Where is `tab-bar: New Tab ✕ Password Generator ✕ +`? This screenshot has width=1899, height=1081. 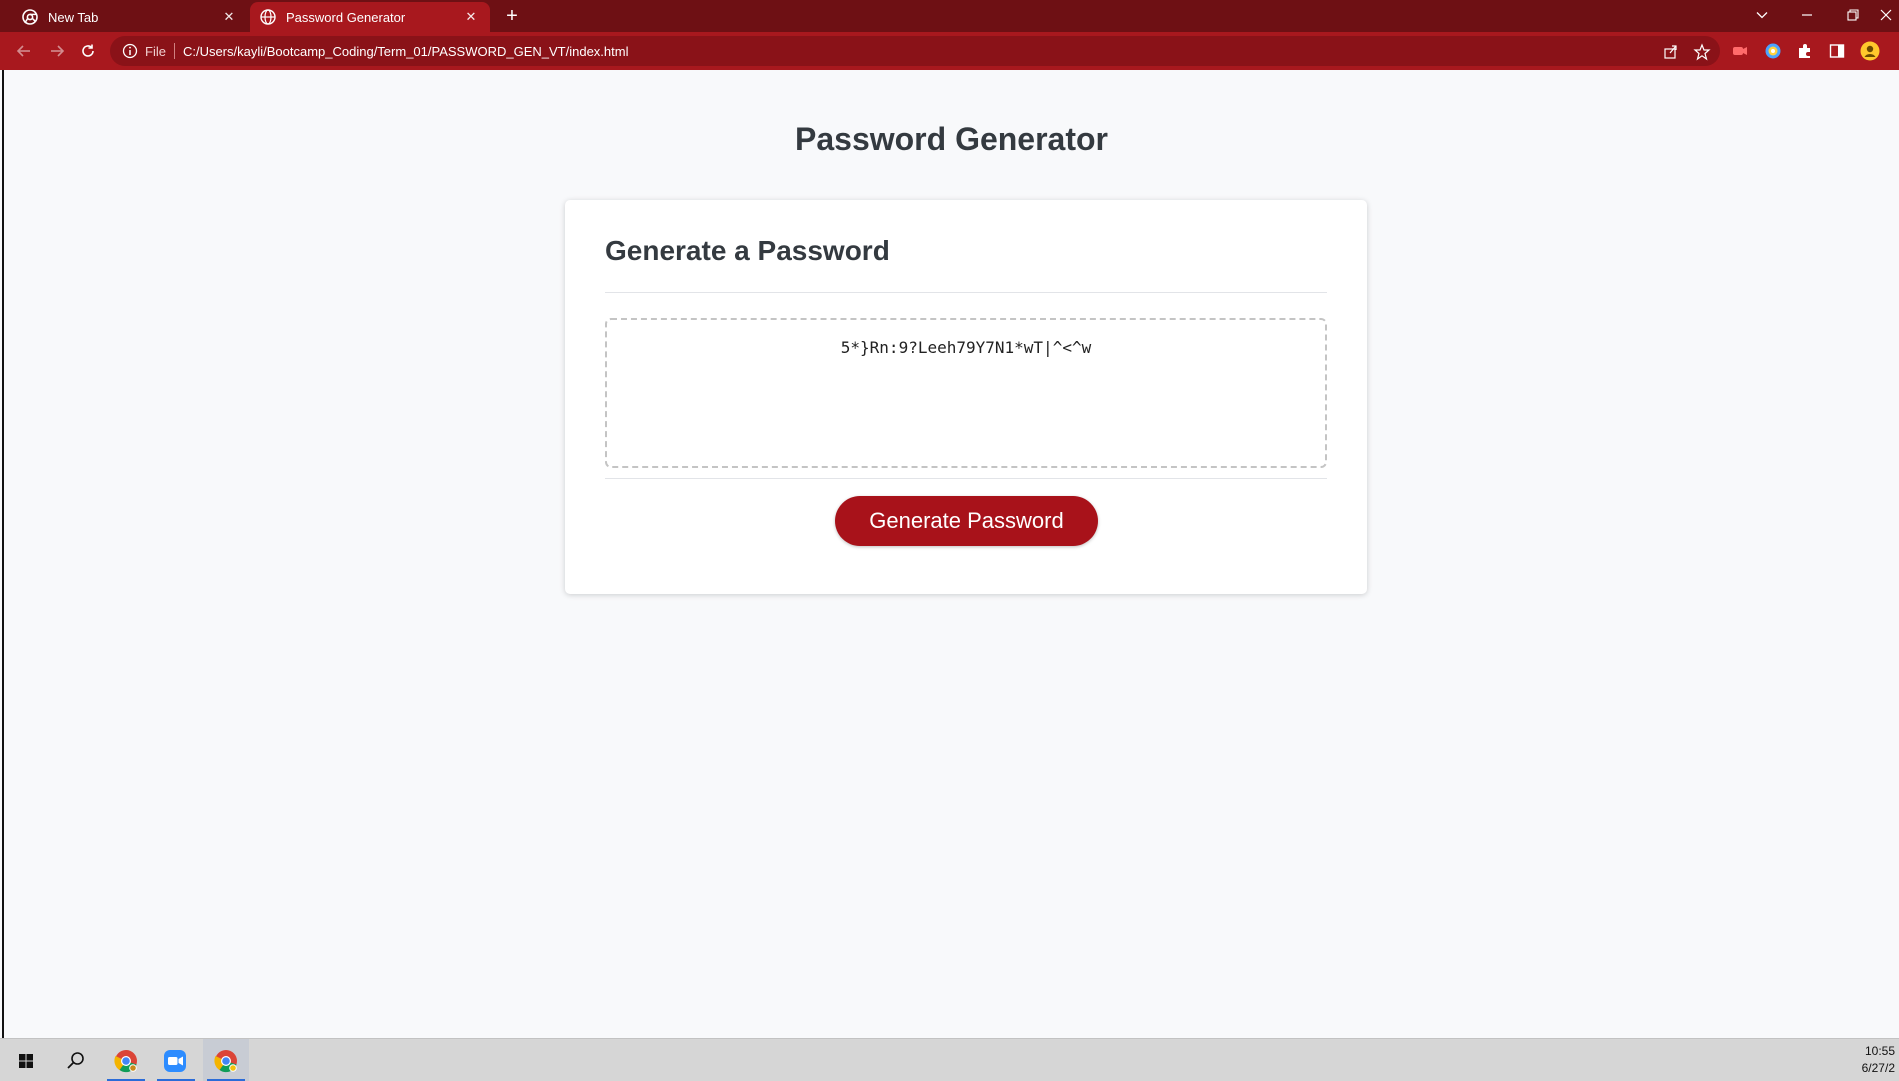
tab-bar: New Tab ✕ Password Generator ✕ + is located at coordinates (949, 16).